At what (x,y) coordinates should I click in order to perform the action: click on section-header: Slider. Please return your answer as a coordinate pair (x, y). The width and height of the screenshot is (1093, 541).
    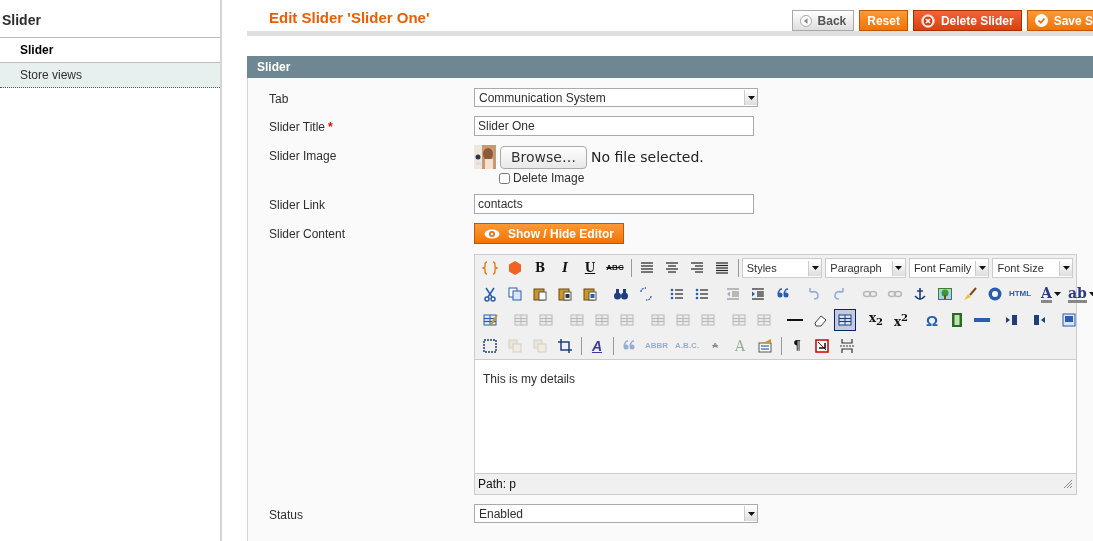
    Looking at the image, I should click on (670, 67).